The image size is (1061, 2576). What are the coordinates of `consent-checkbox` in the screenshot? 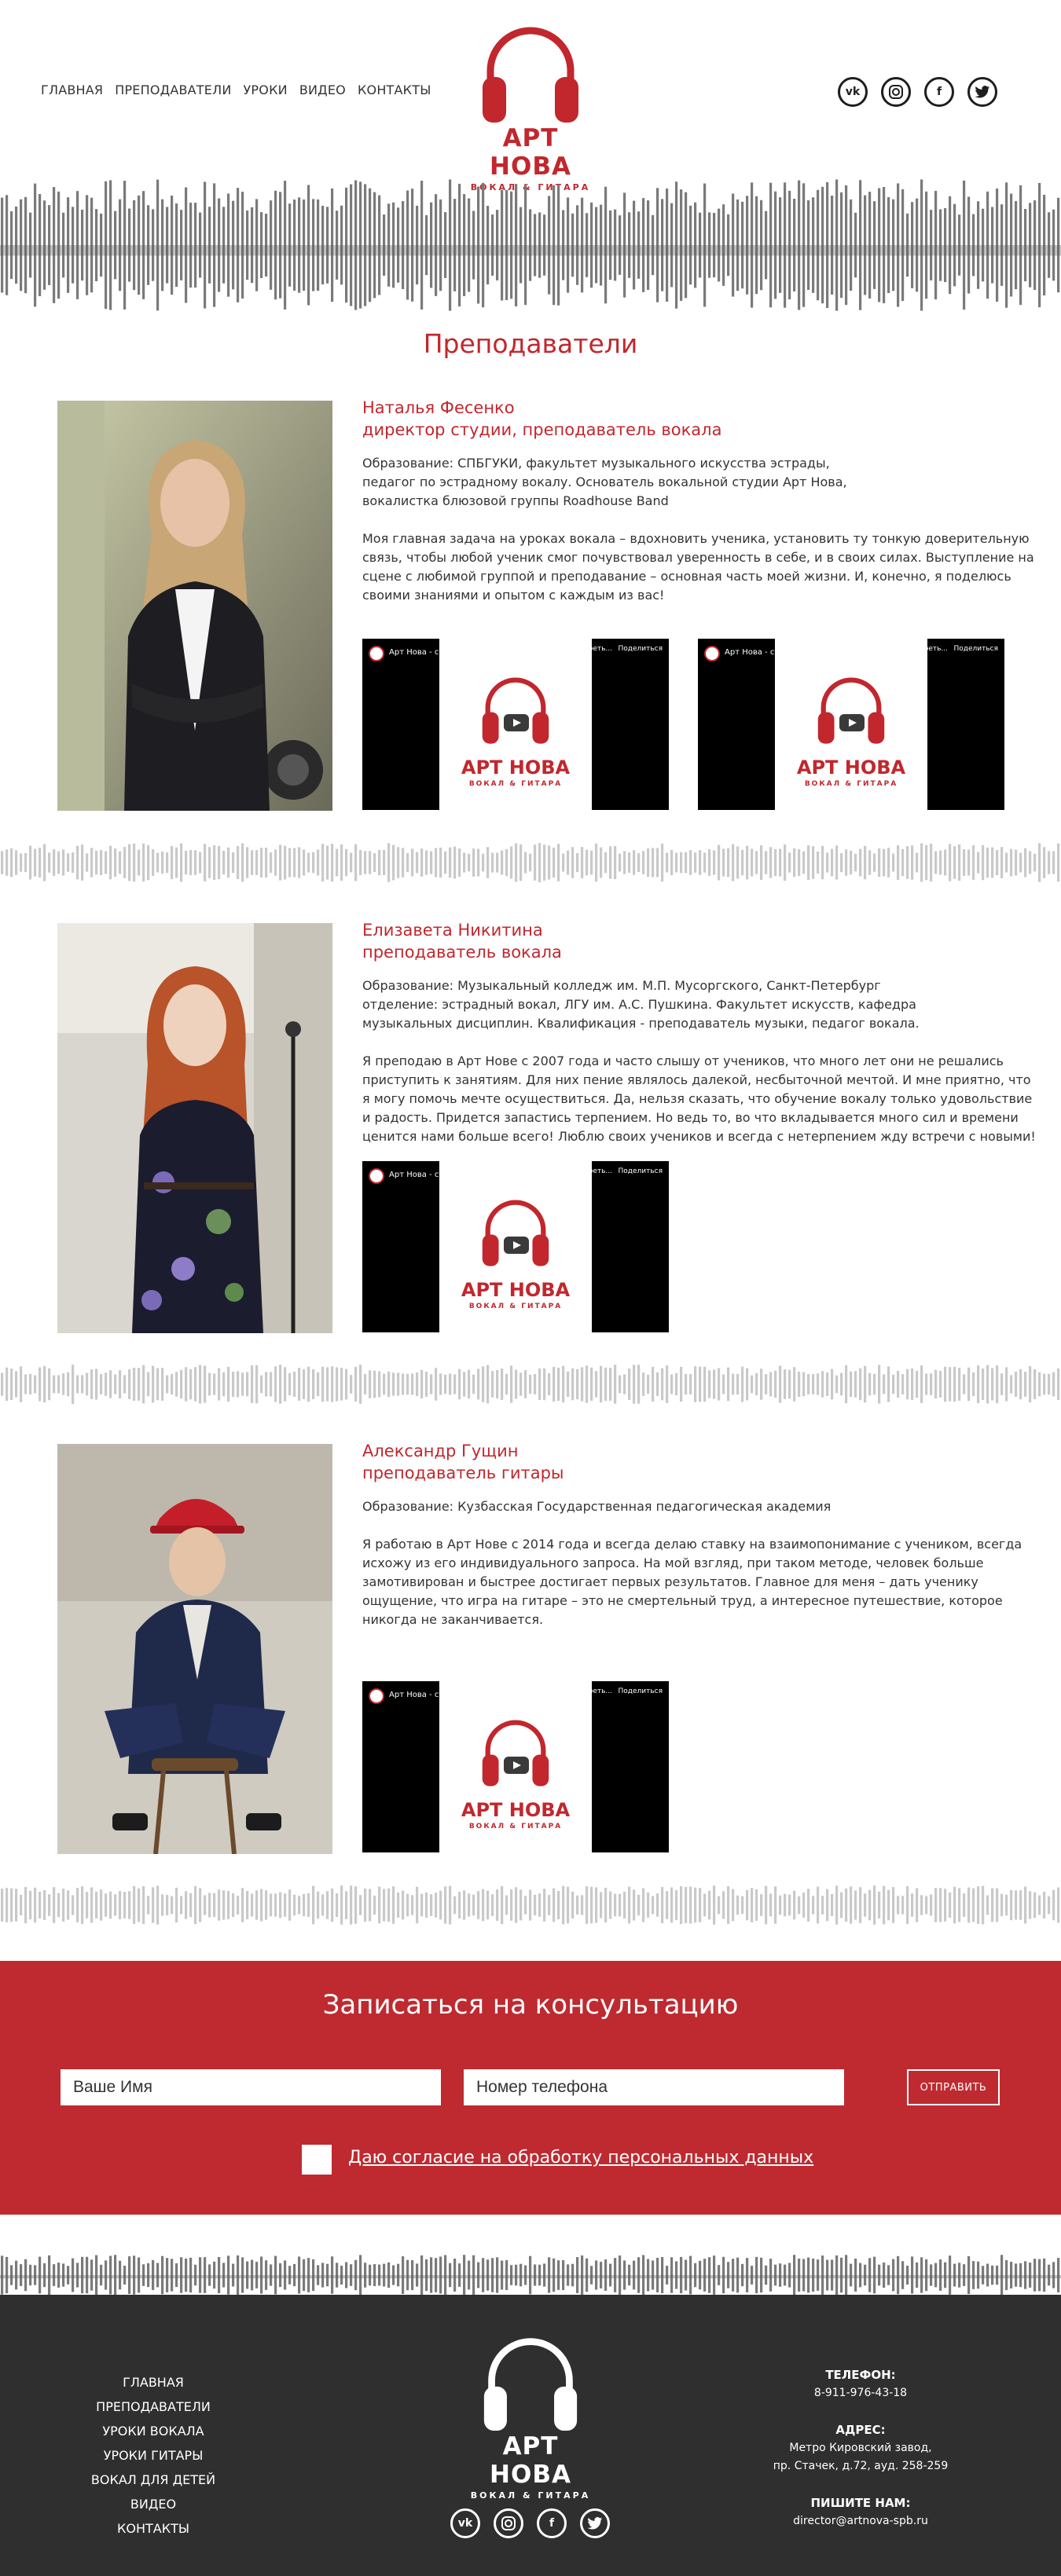 It's located at (317, 2160).